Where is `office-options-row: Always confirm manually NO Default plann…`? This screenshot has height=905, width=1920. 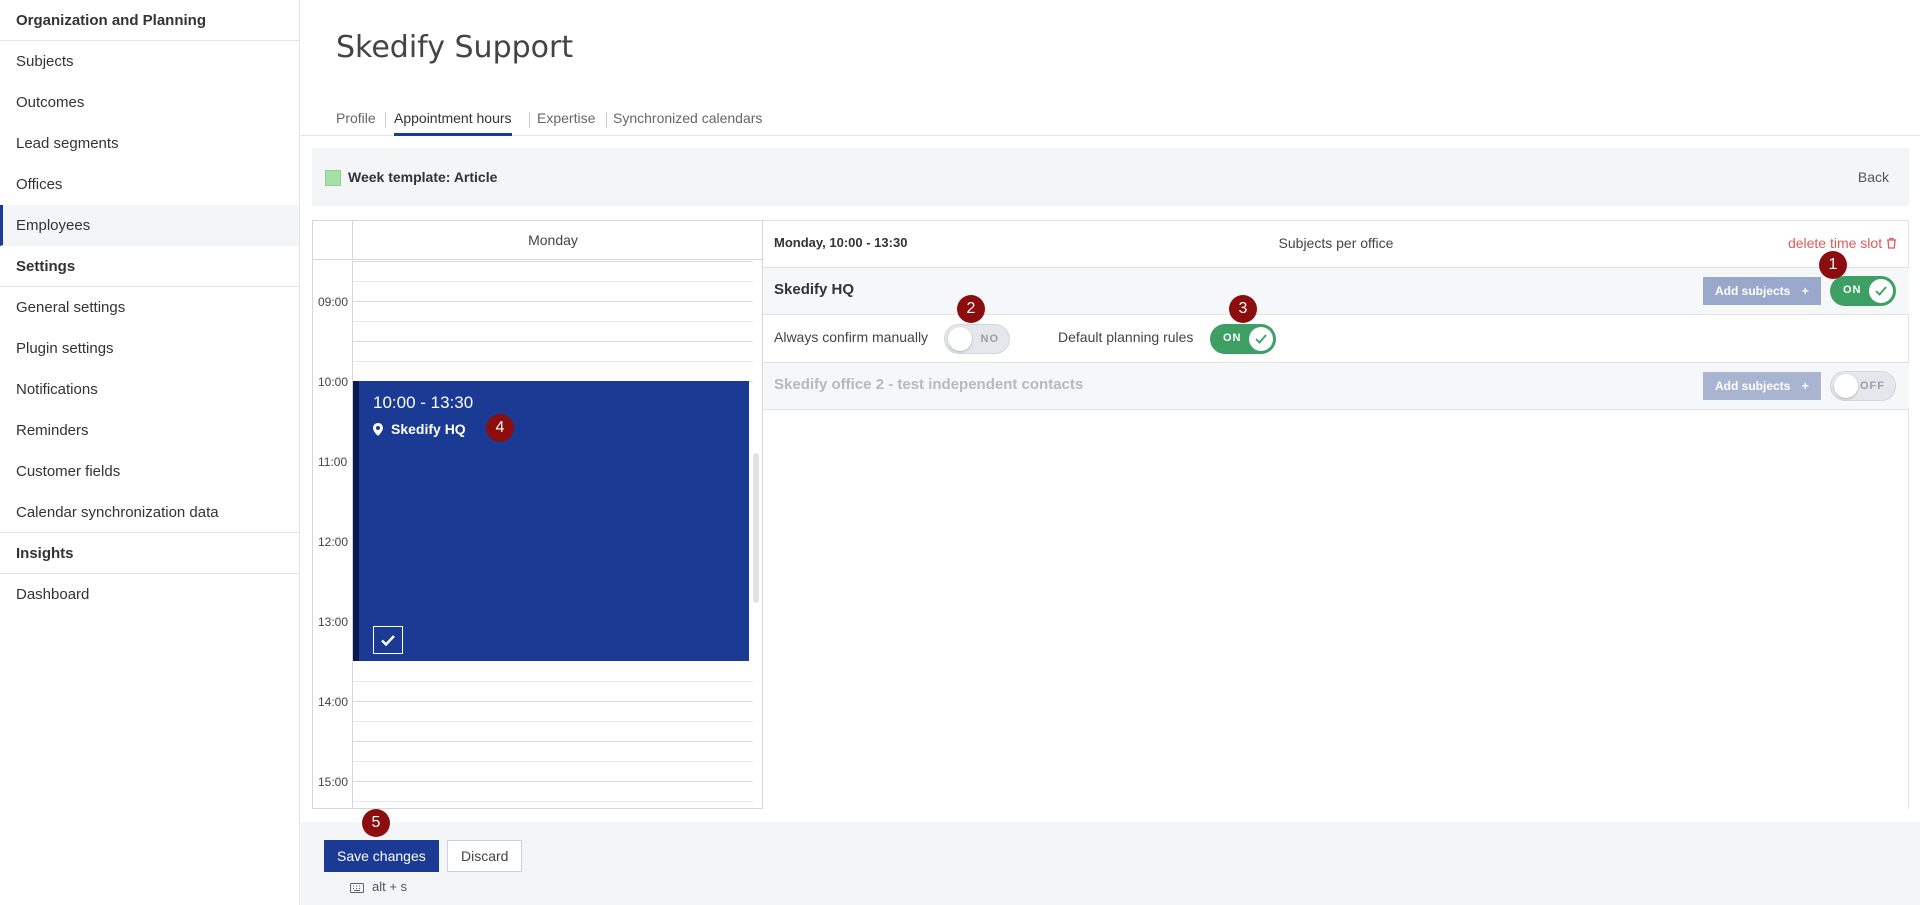 office-options-row: Always confirm manually NO Default plann… is located at coordinates (1336, 339).